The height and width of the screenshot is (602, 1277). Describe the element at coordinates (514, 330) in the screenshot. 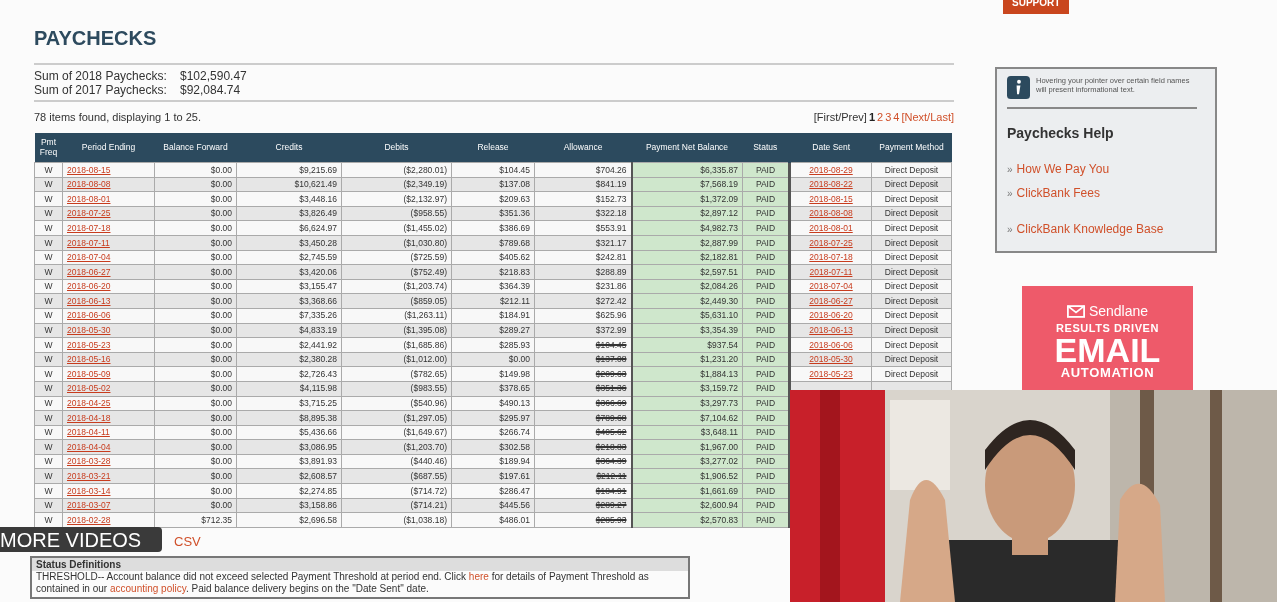

I see `table-cell: $289.27` at that location.